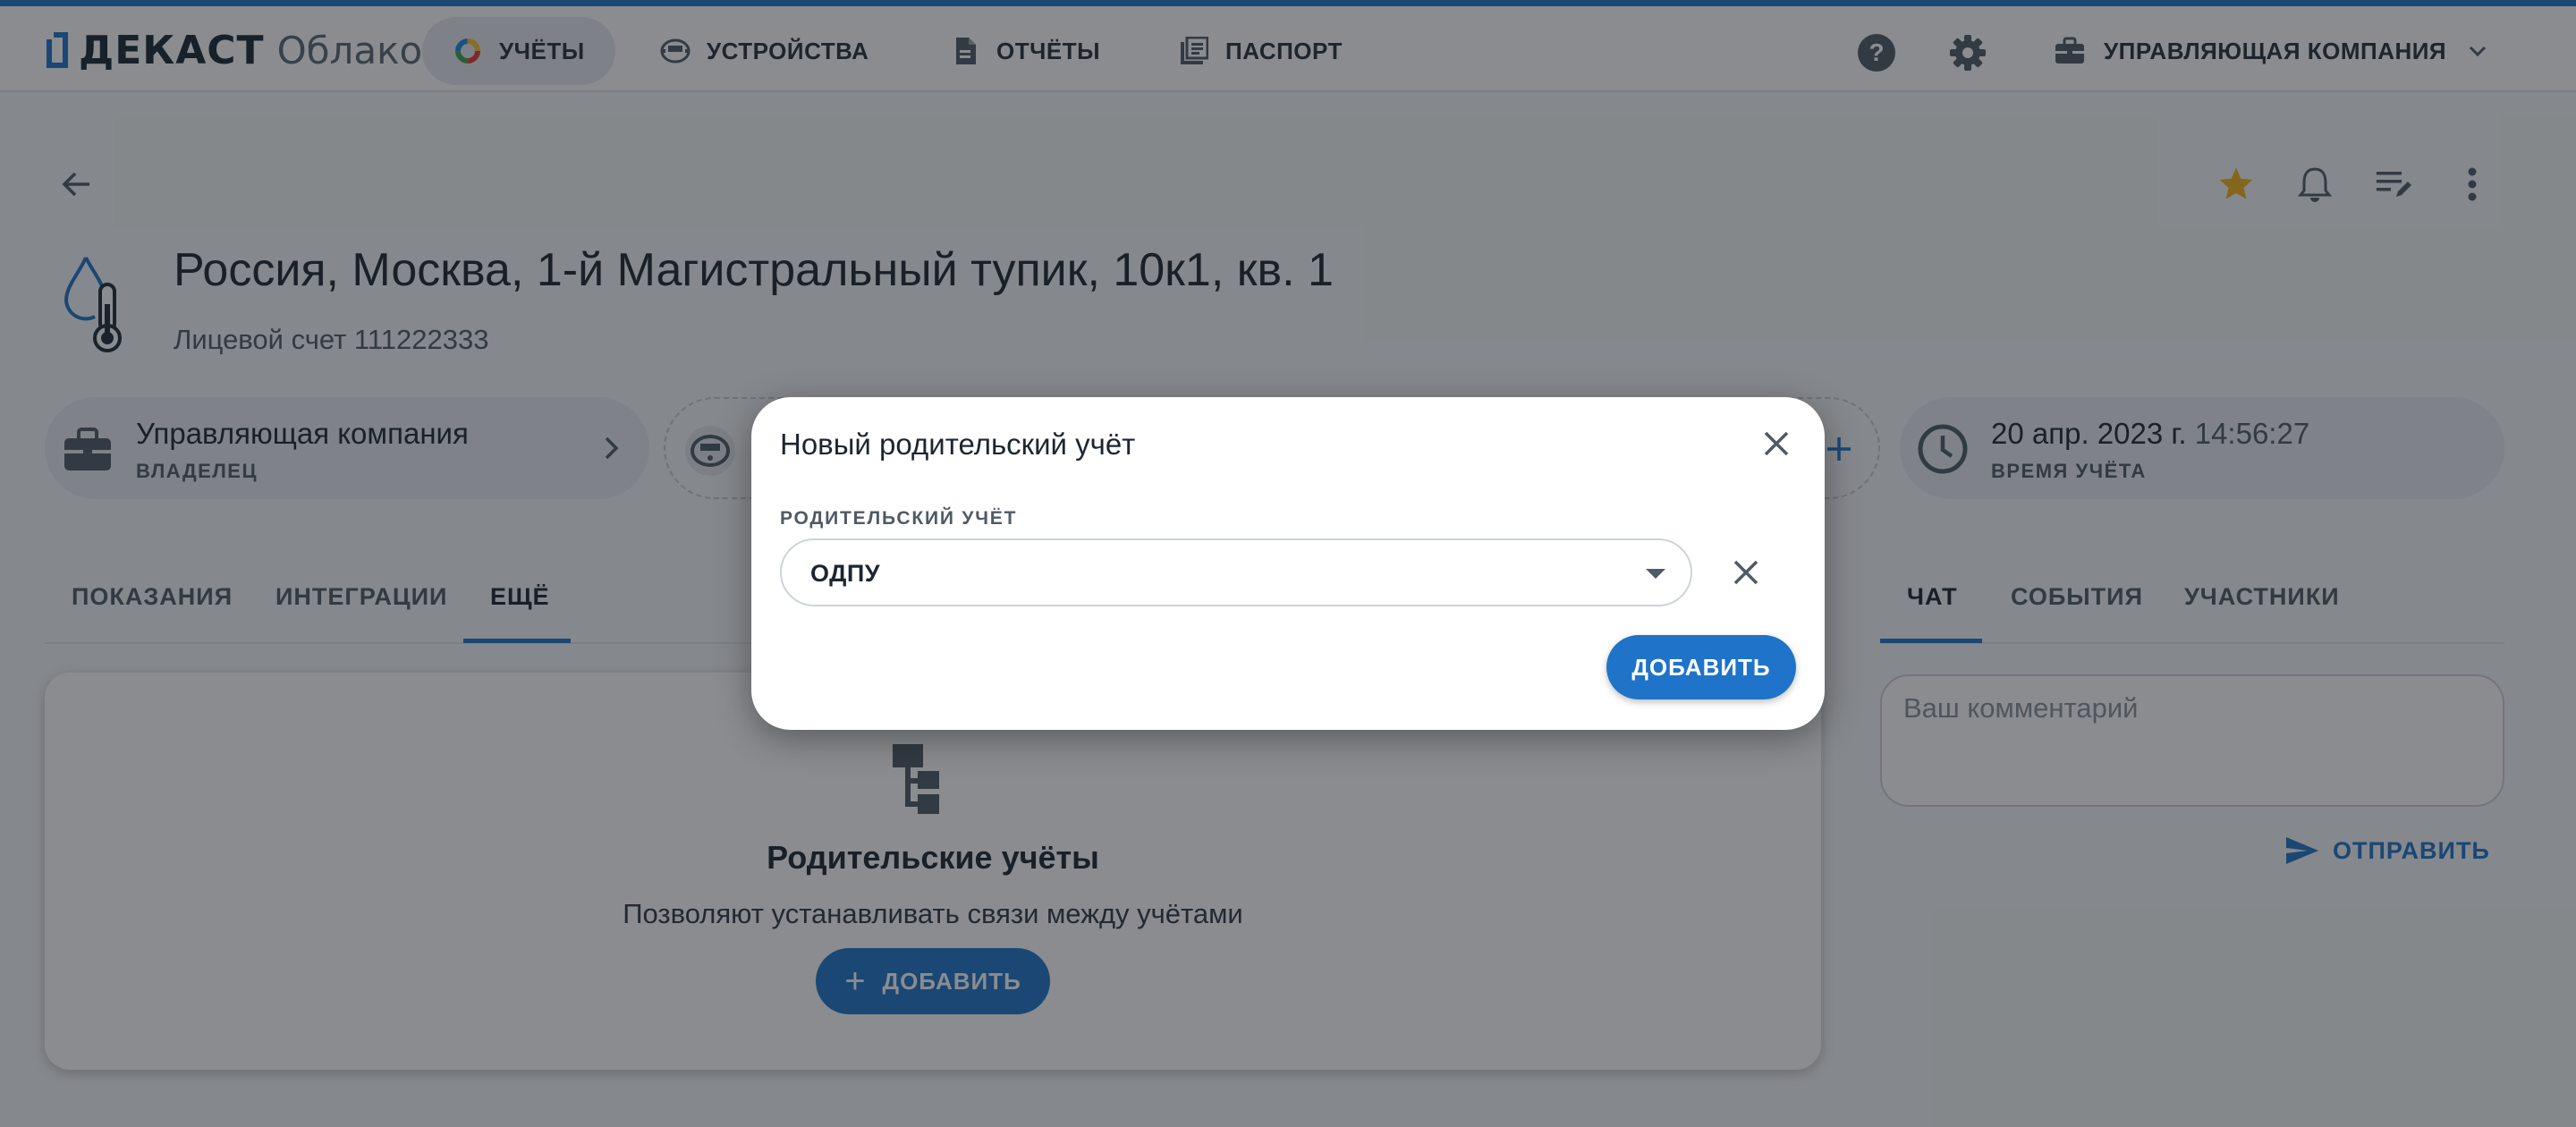 The image size is (2576, 1127). Describe the element at coordinates (958, 444) in the screenshot. I see `dialog-title: Новый родительский учёт` at that location.